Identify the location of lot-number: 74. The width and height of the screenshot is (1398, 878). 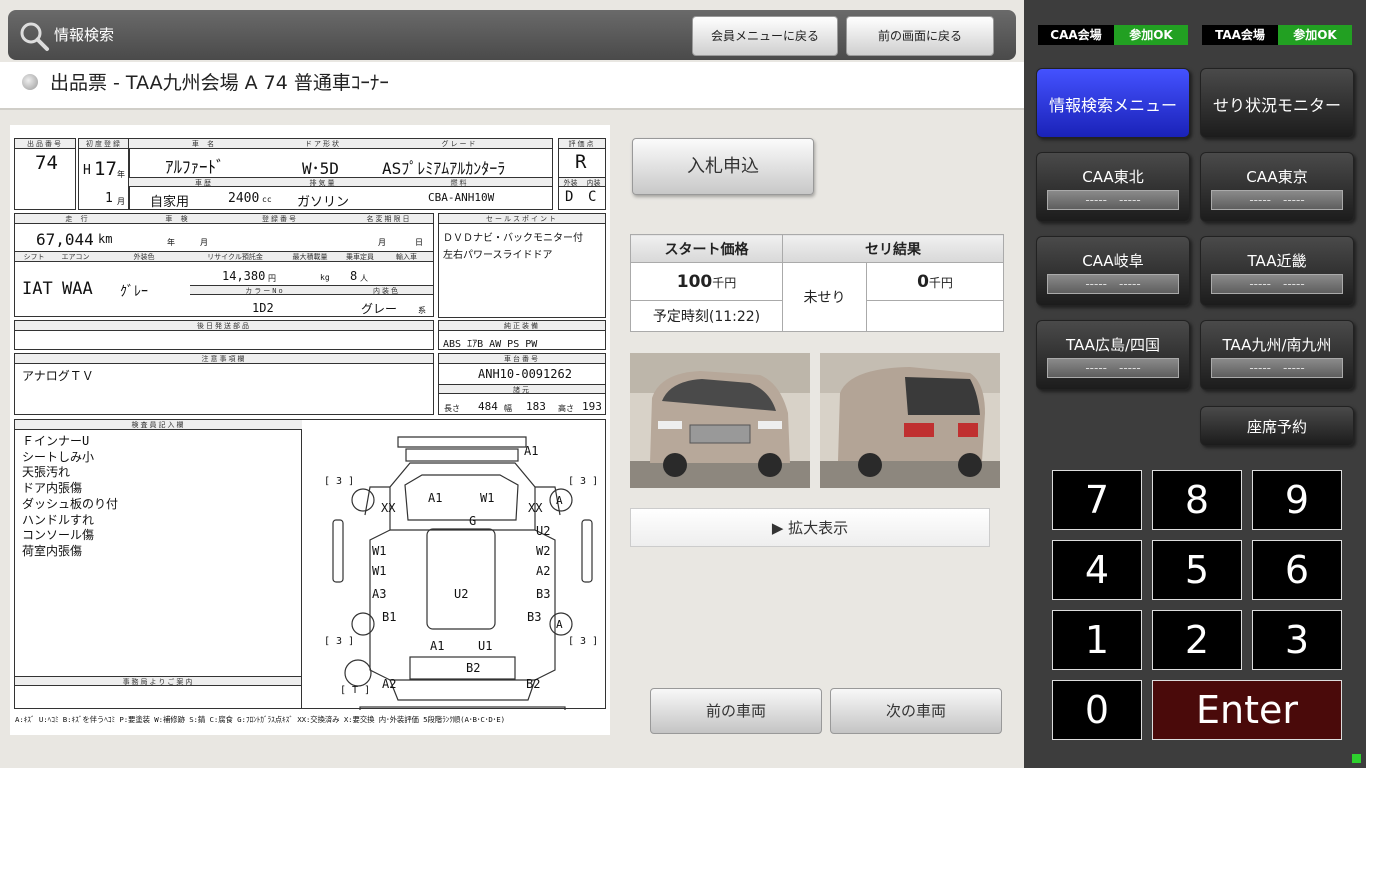
(46, 163).